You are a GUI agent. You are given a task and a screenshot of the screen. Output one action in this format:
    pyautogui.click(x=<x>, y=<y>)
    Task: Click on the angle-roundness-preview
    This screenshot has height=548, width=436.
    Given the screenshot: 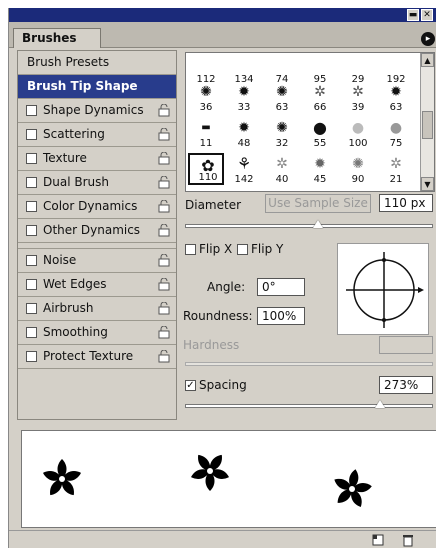 What is the action you would take?
    pyautogui.click(x=383, y=289)
    